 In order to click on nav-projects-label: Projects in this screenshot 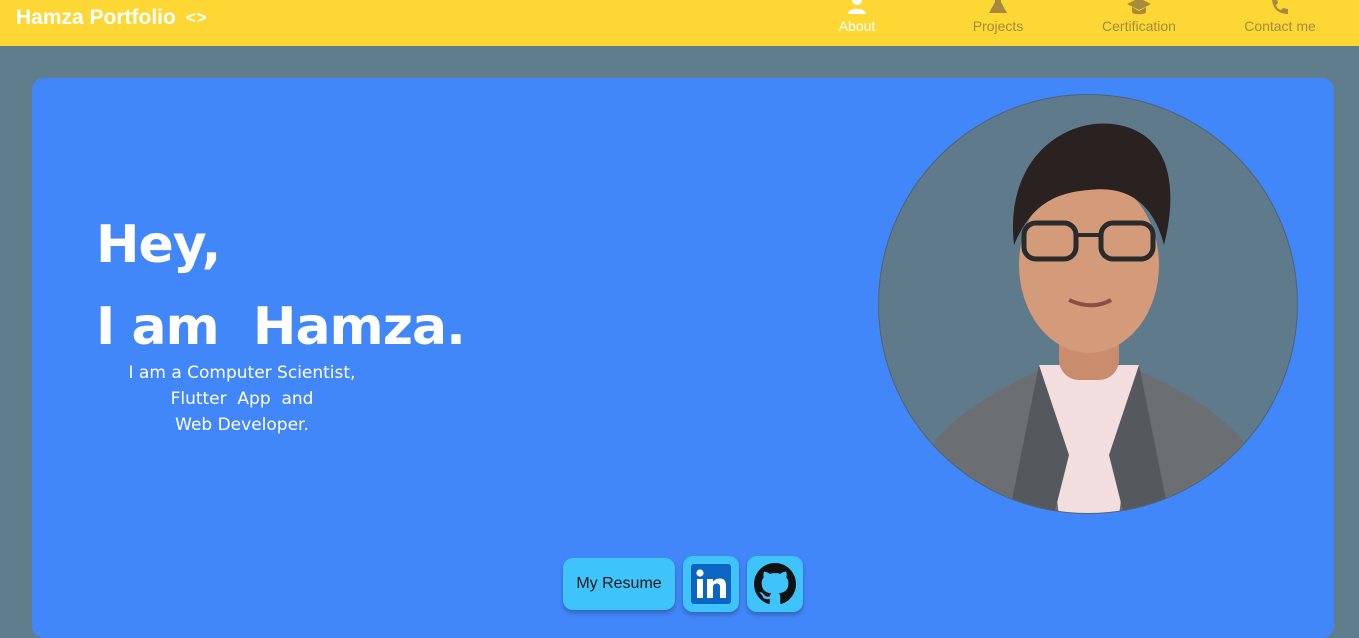, I will do `click(998, 26)`.